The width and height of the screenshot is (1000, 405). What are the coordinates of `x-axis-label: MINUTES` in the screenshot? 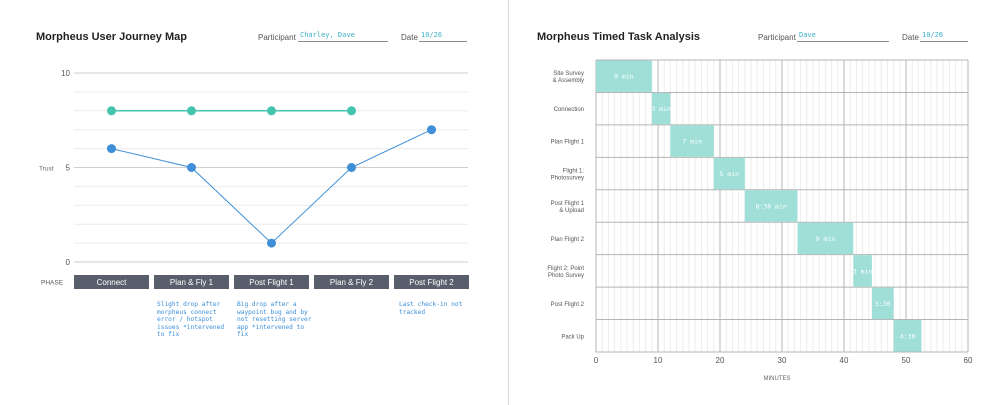 It's located at (777, 379).